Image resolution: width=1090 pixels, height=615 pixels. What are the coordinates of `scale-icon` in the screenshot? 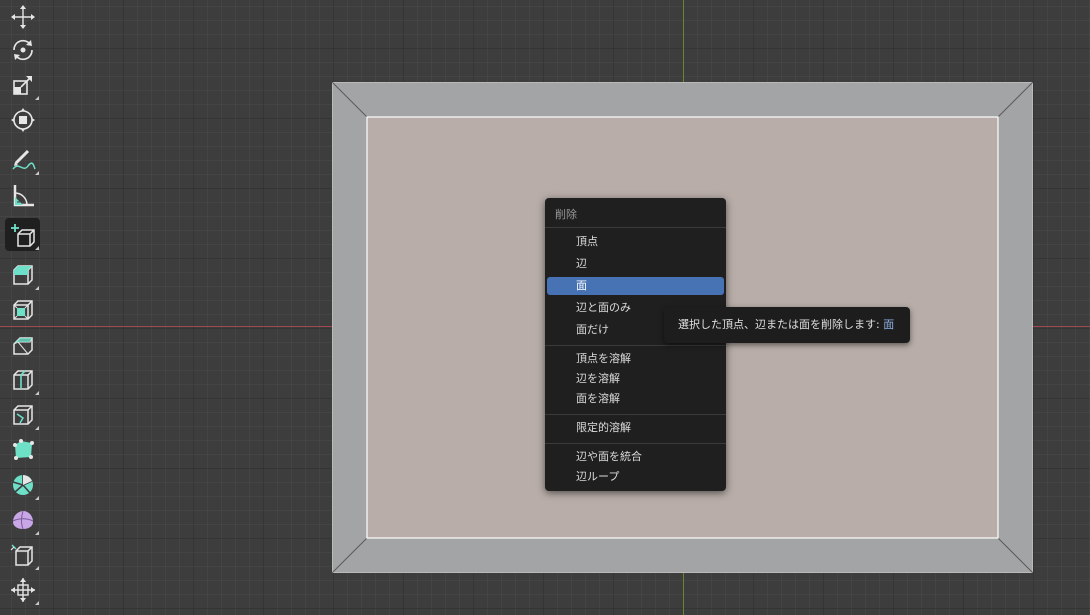 It's located at (22, 85).